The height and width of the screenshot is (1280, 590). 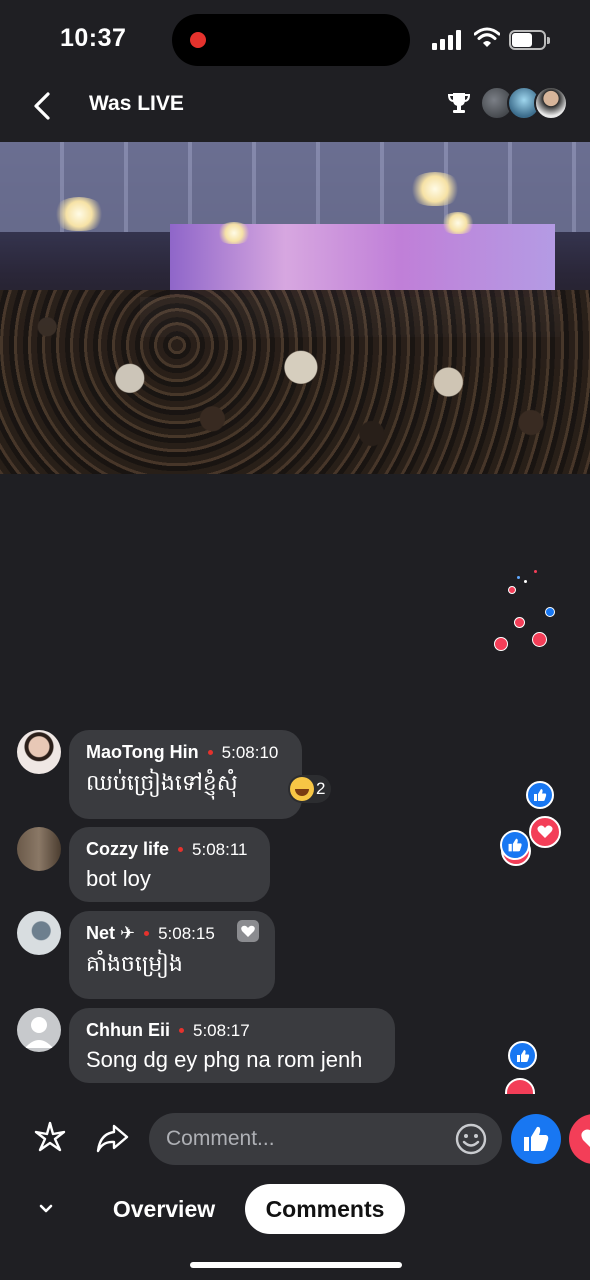 I want to click on comment-text: គាំងចម្រៀង, so click(x=134, y=963).